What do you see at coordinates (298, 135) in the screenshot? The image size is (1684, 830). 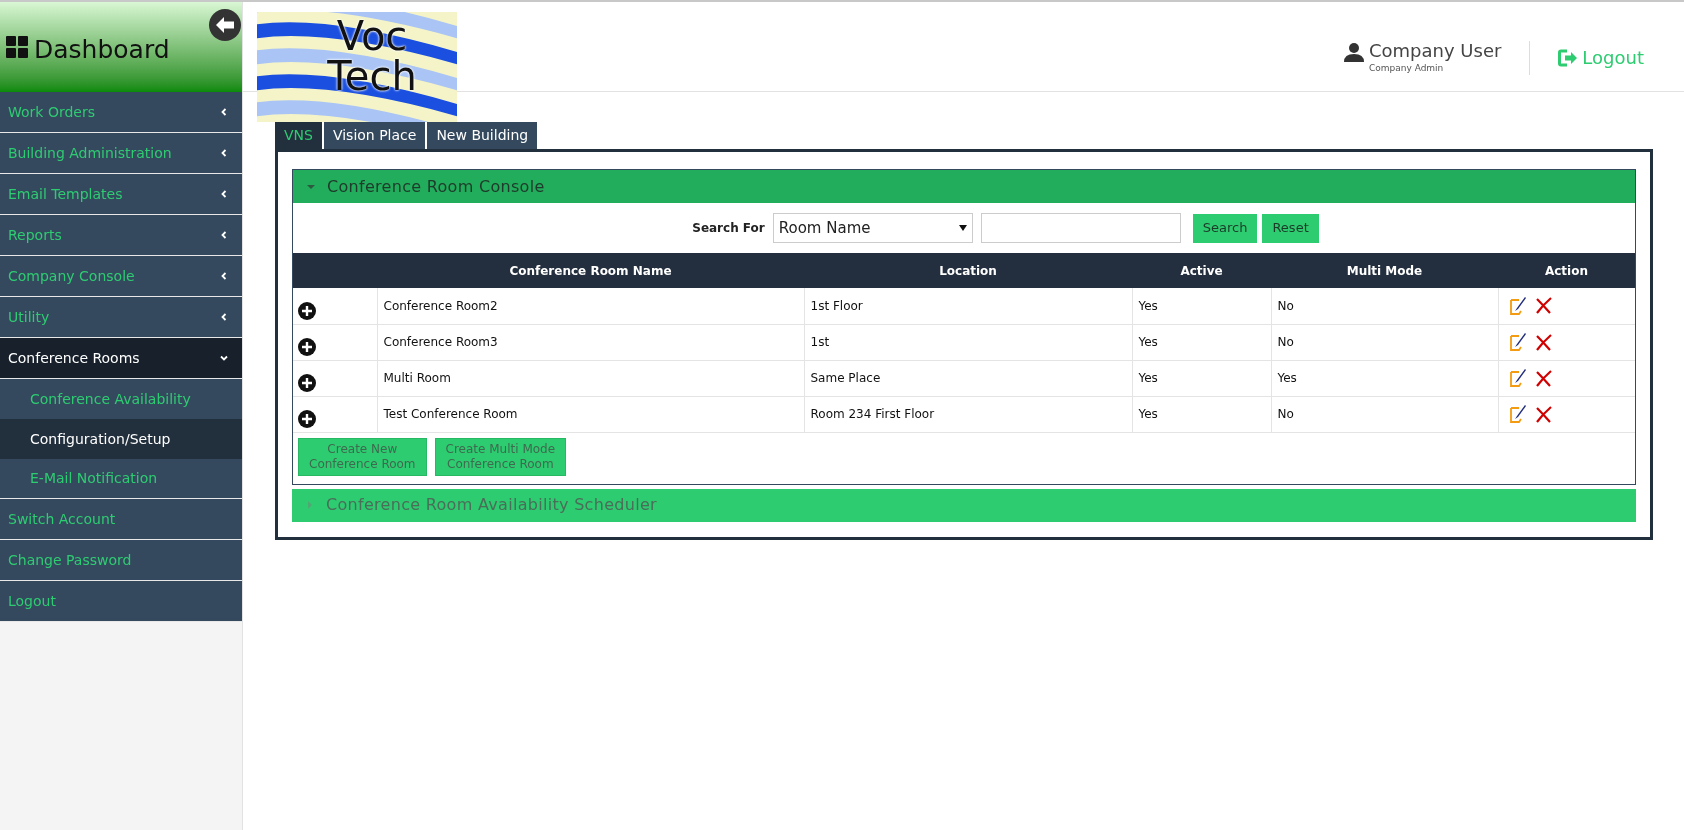 I see `tab: VNS` at bounding box center [298, 135].